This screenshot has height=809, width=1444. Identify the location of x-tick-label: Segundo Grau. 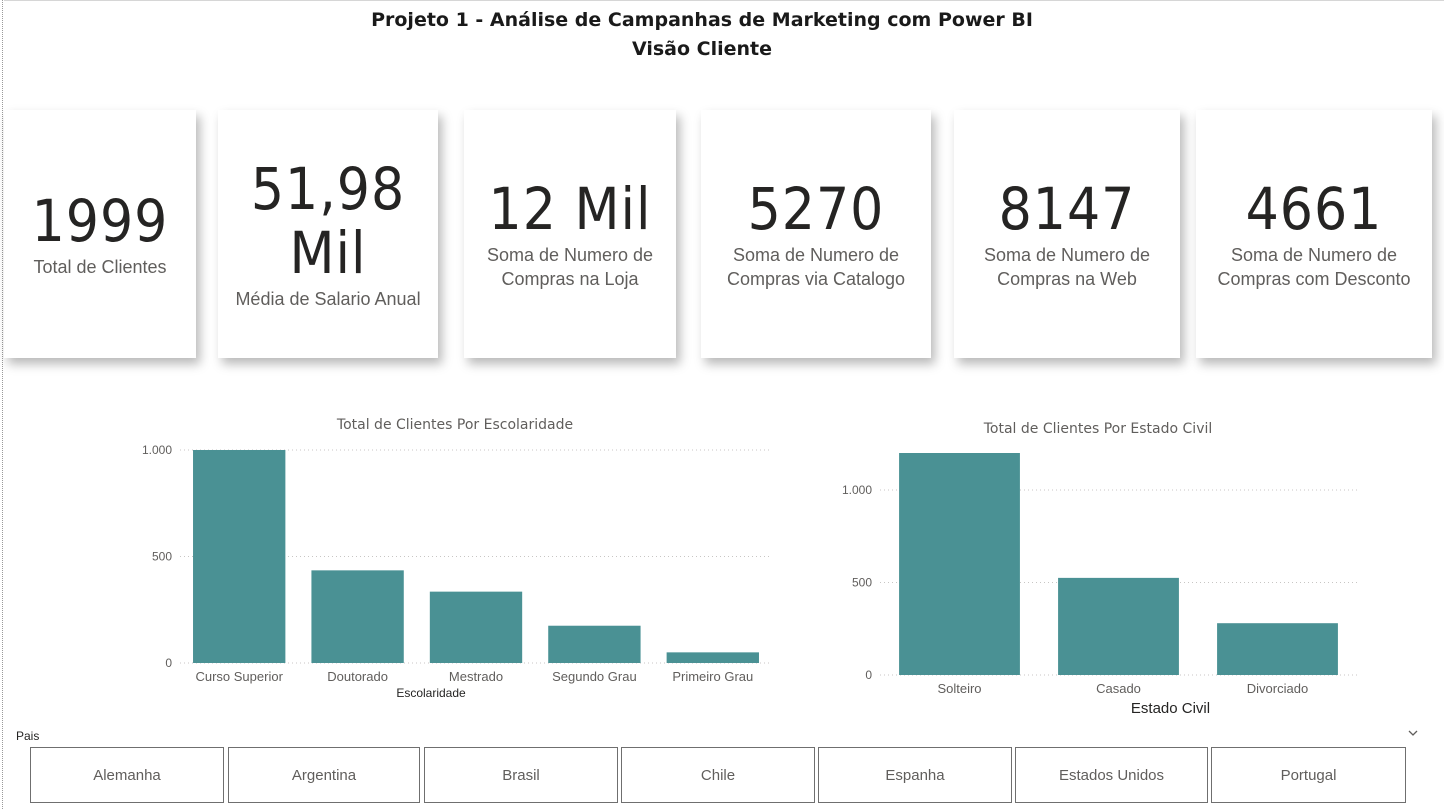
(594, 676).